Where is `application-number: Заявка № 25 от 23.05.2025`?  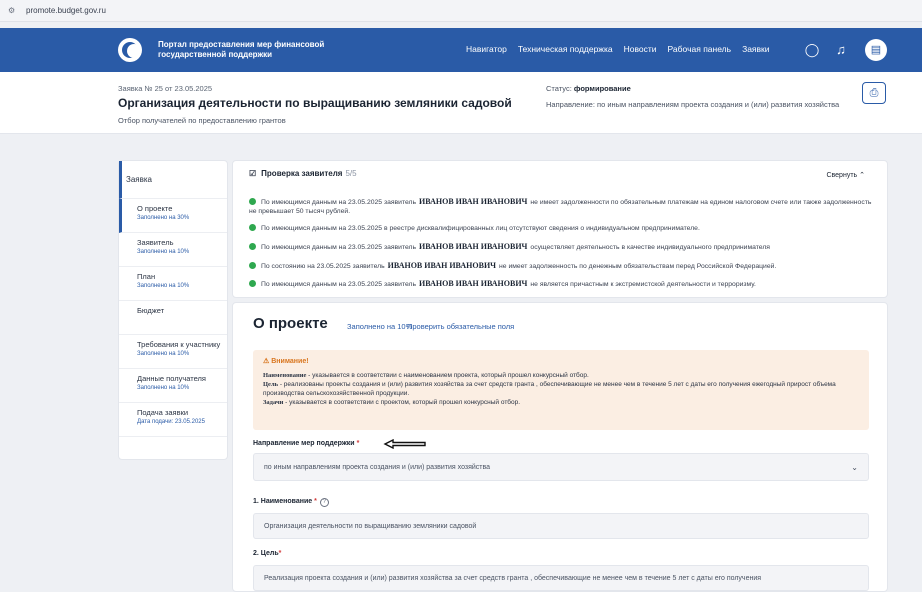 application-number: Заявка № 25 от 23.05.2025 is located at coordinates (165, 88).